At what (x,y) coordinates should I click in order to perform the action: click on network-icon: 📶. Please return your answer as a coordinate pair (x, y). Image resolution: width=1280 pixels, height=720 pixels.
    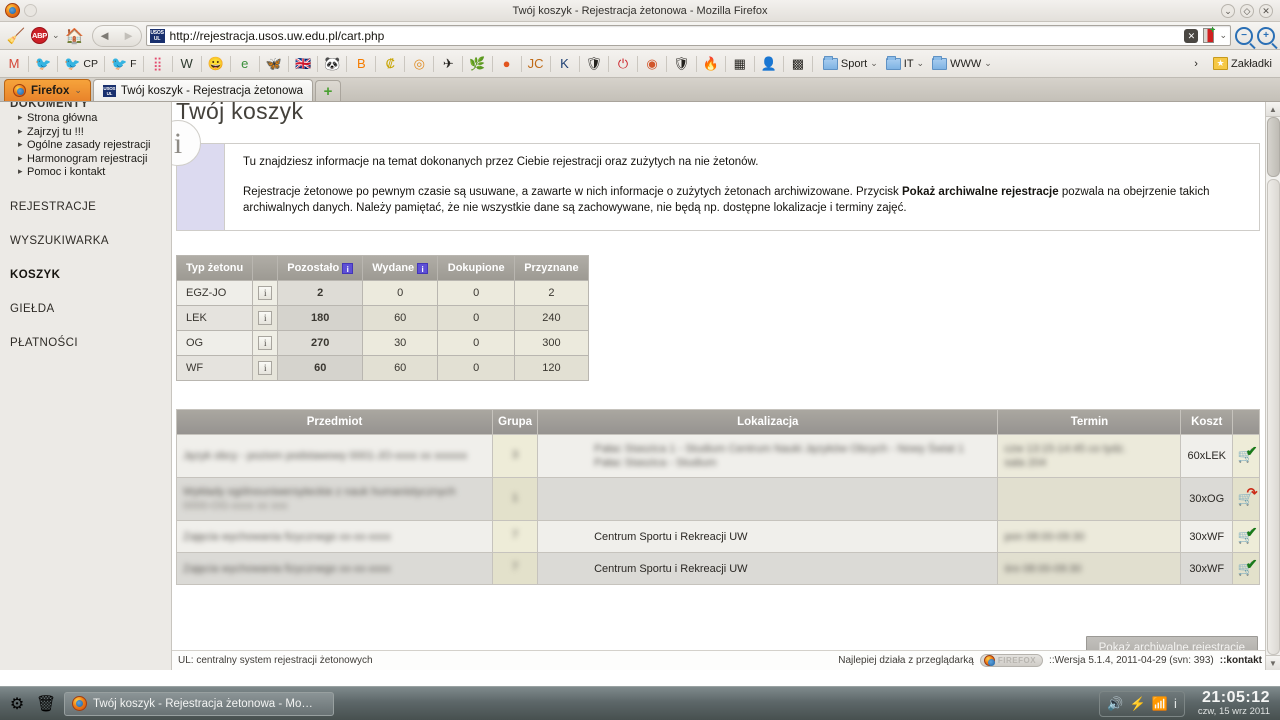
    Looking at the image, I should click on (1160, 704).